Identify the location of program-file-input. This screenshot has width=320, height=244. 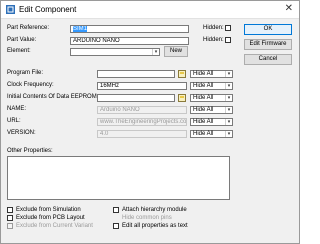
(136, 74).